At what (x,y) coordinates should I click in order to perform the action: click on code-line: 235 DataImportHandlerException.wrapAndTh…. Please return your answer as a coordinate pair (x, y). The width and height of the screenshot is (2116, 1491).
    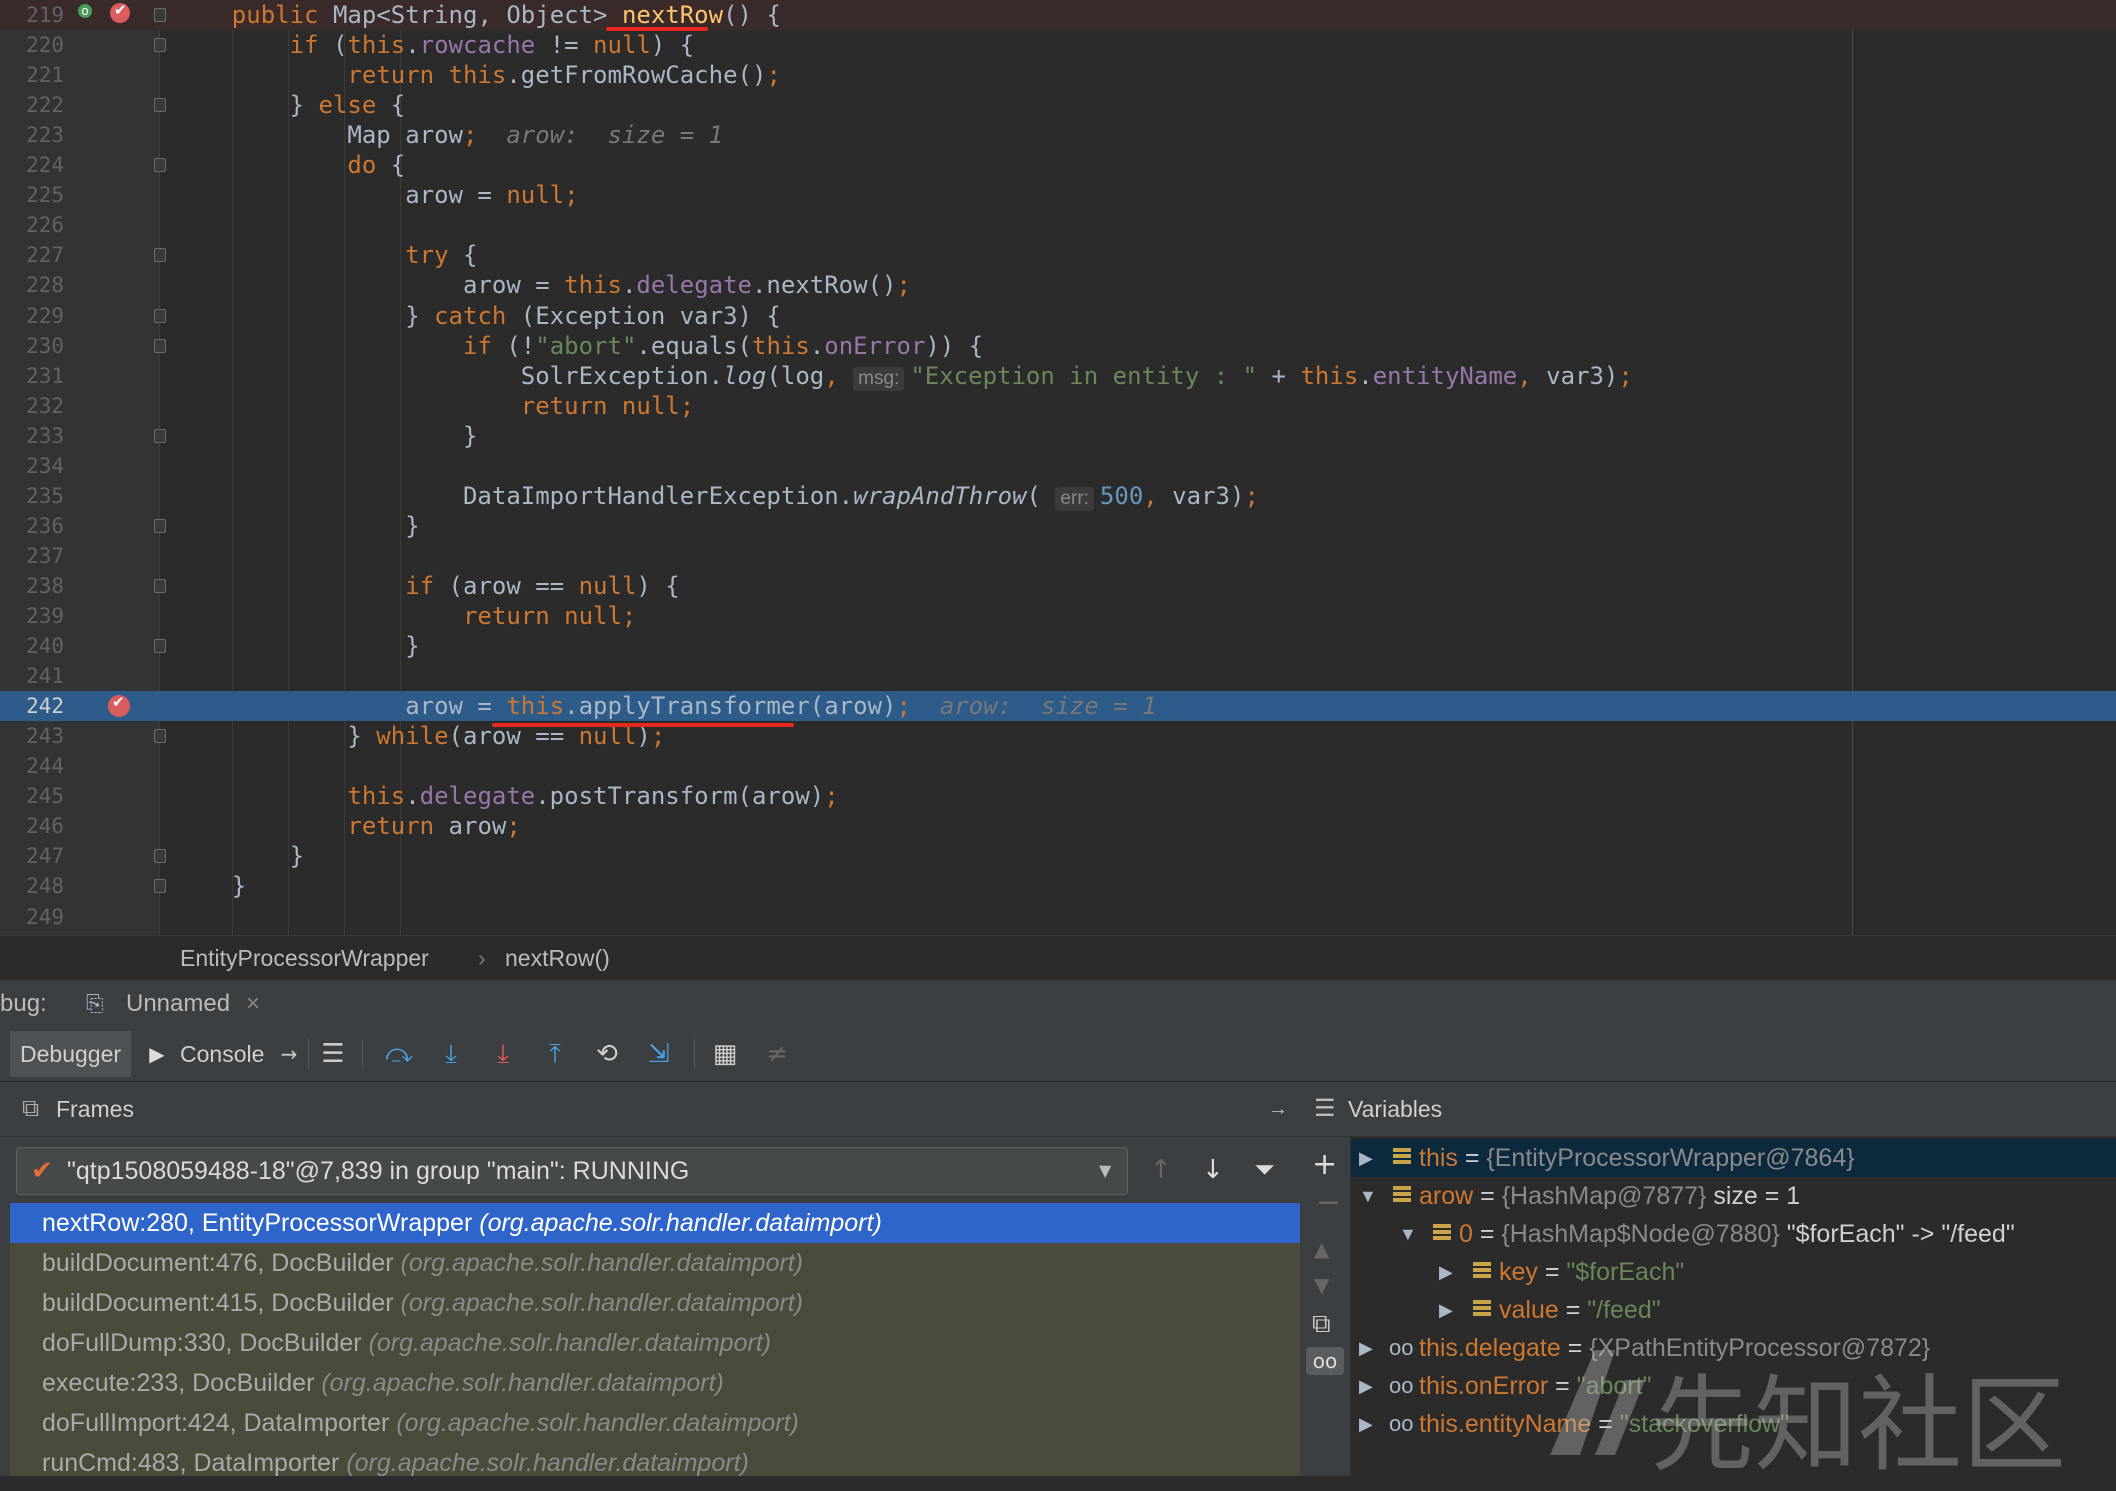
    Looking at the image, I should click on (1058, 496).